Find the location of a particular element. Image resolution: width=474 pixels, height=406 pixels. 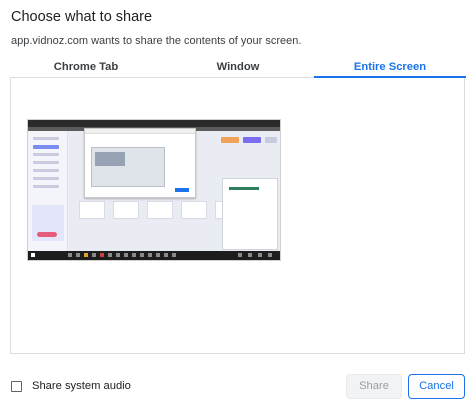

tab-window: Window is located at coordinates (238, 66).